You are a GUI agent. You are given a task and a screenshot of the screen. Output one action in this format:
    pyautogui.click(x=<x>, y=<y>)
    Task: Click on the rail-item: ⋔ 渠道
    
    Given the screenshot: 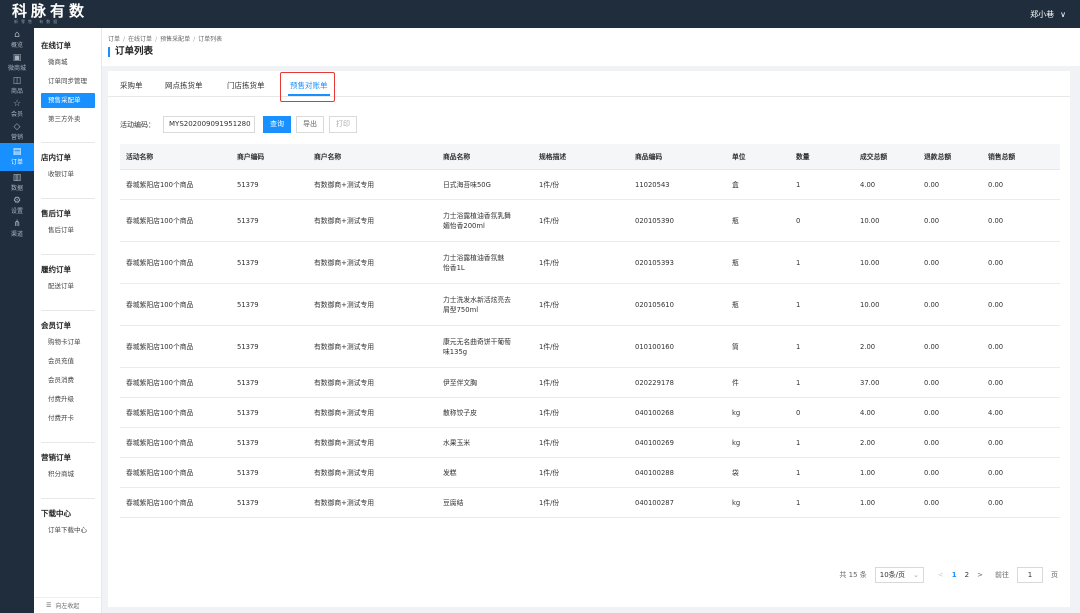 What is the action you would take?
    pyautogui.click(x=17, y=228)
    